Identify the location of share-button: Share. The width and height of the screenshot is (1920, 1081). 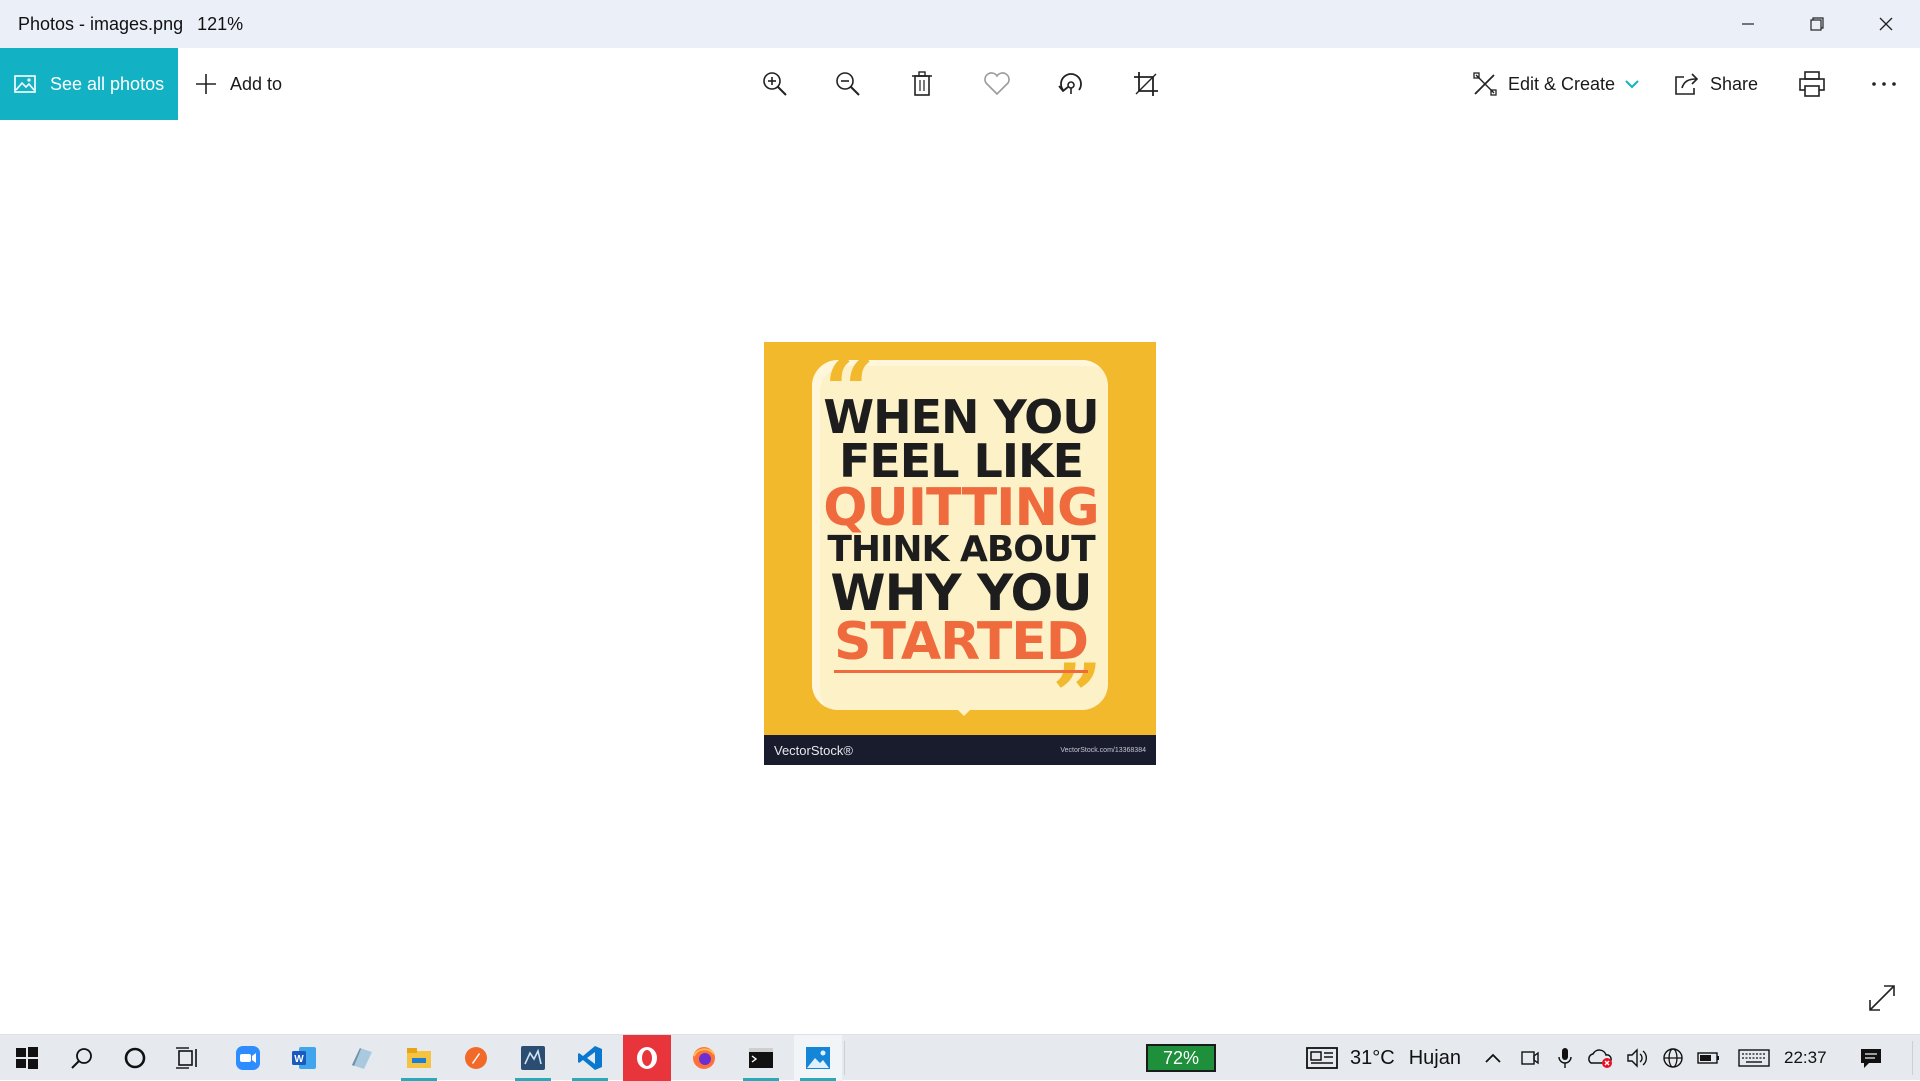
(1716, 84).